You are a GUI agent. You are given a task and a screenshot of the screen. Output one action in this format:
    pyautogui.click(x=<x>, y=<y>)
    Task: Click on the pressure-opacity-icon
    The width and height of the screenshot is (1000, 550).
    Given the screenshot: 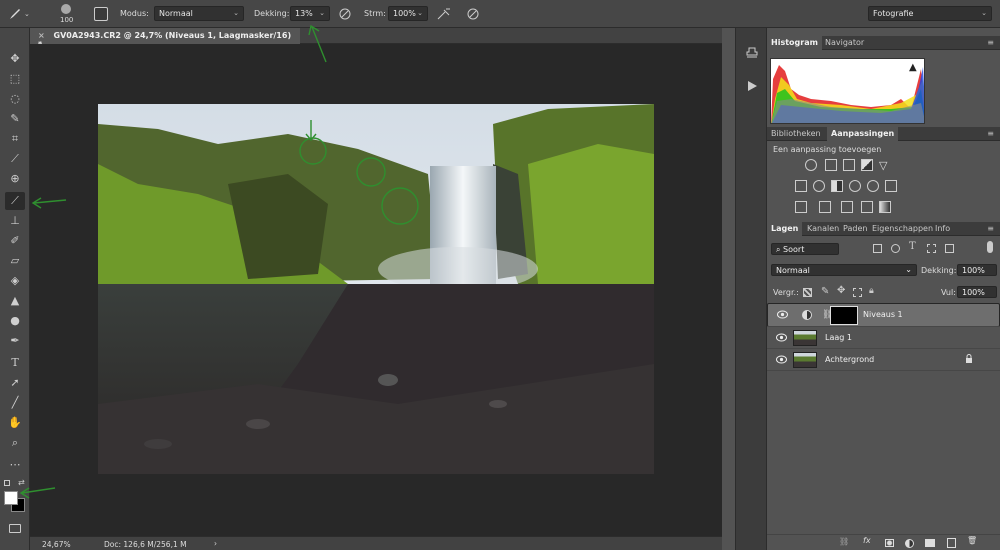 What is the action you would take?
    pyautogui.click(x=345, y=15)
    